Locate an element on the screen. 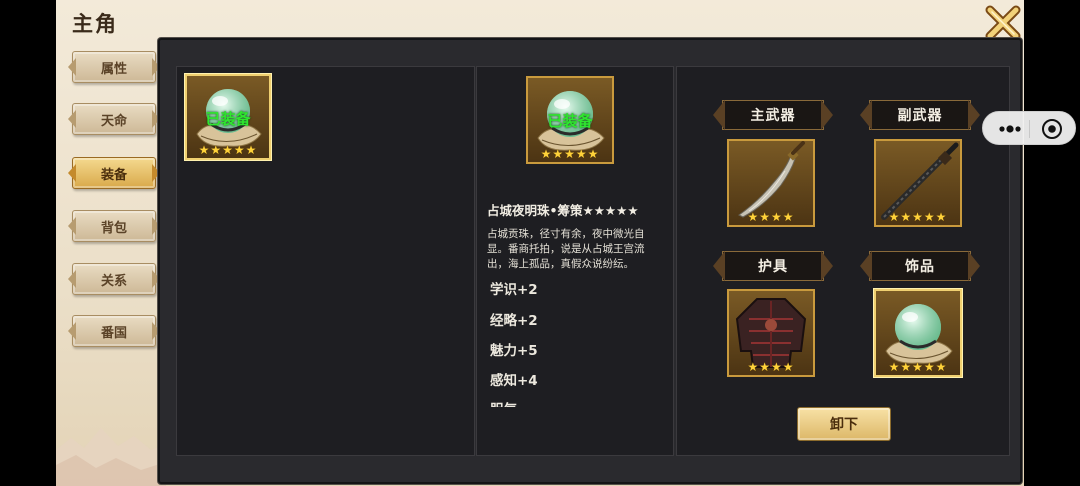 This screenshot has width=1080, height=486. equip-slot-armor: ★★★★ is located at coordinates (771, 333).